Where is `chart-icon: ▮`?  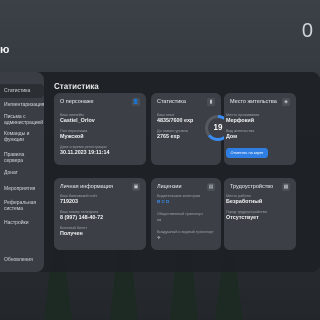
chart-icon: ▮ is located at coordinates (211, 102).